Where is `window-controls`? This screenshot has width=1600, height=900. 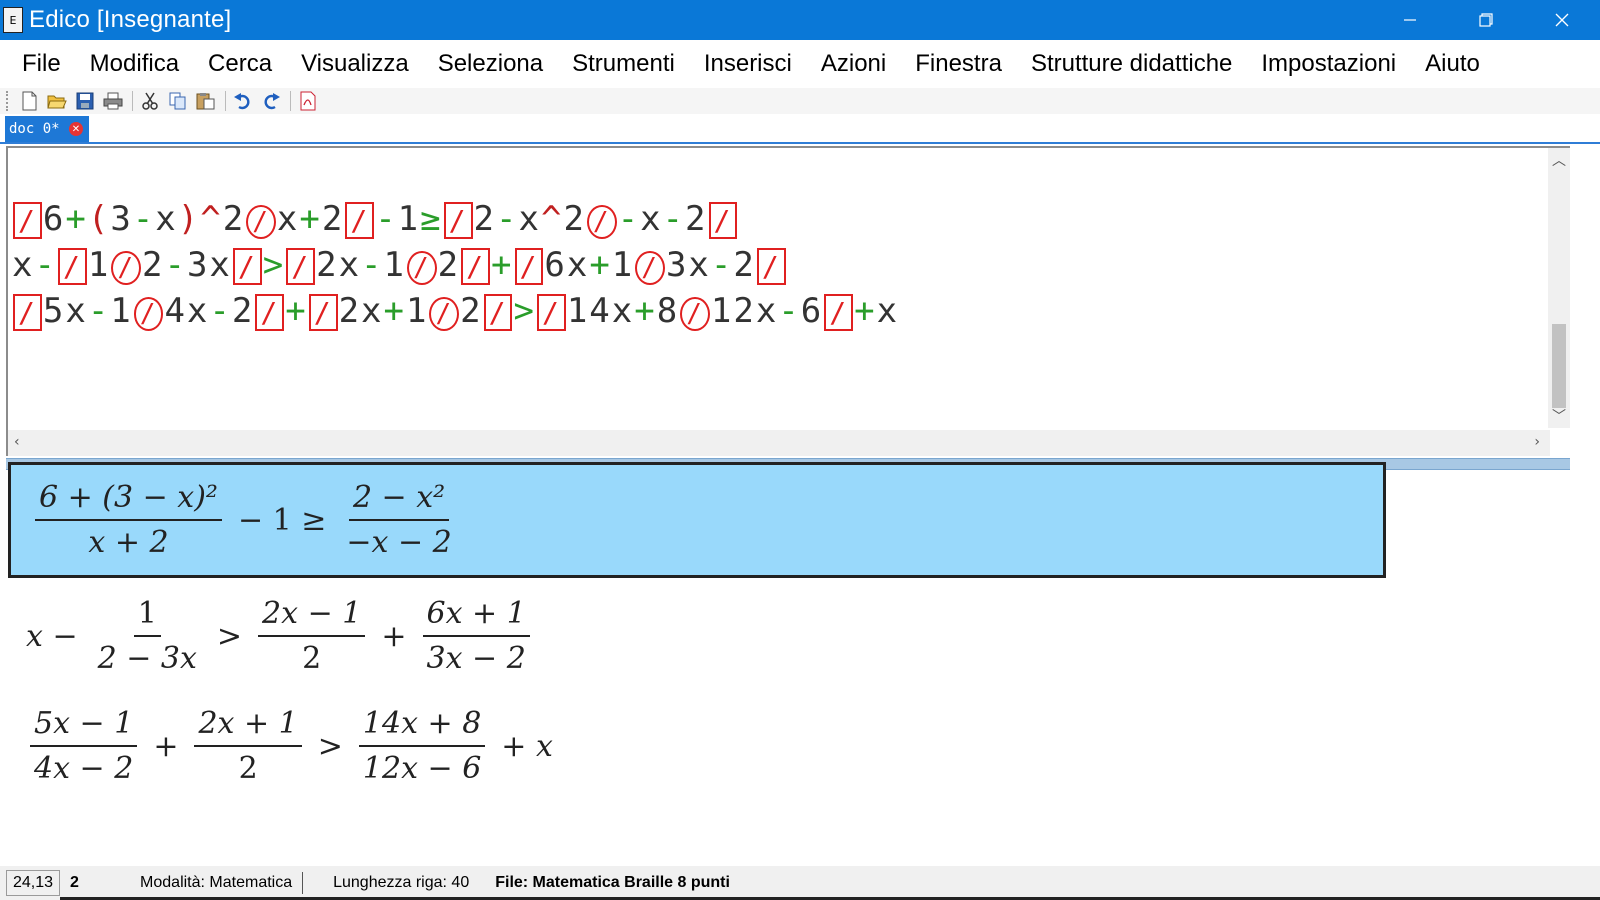
window-controls is located at coordinates (1486, 20).